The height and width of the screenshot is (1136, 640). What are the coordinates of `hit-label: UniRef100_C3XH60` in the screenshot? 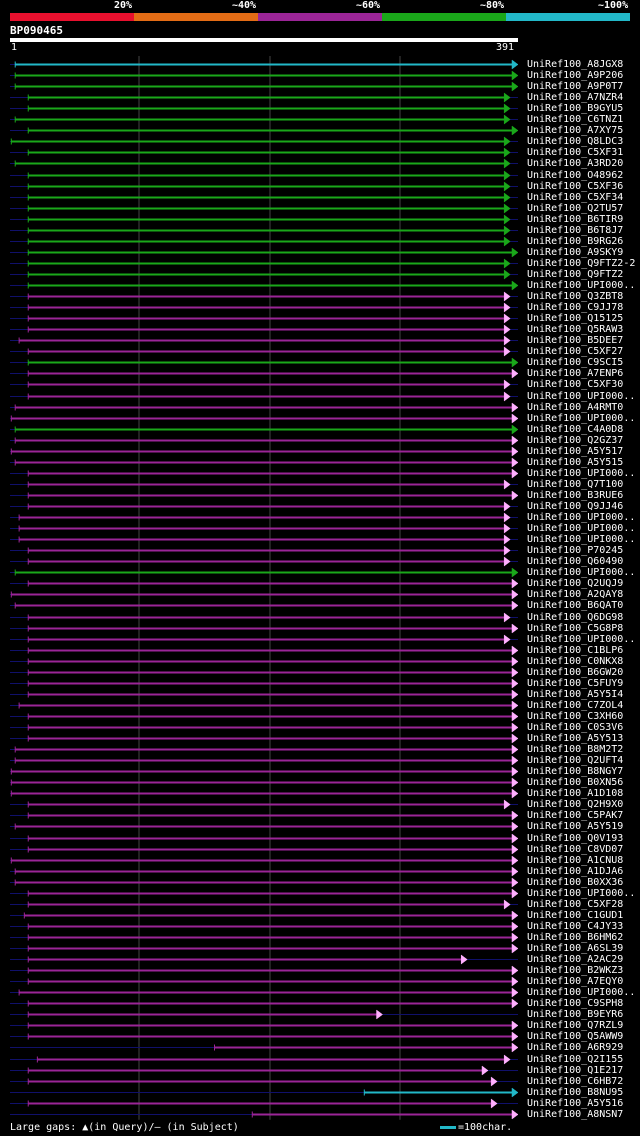 It's located at (575, 716).